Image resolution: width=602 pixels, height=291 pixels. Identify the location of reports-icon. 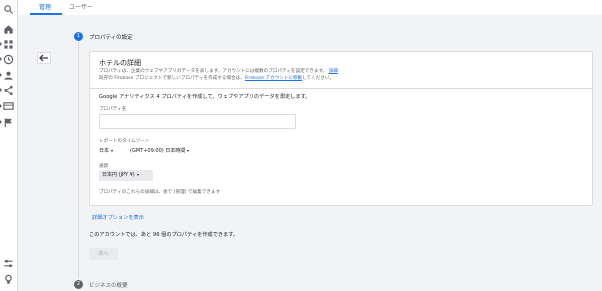
(8, 44).